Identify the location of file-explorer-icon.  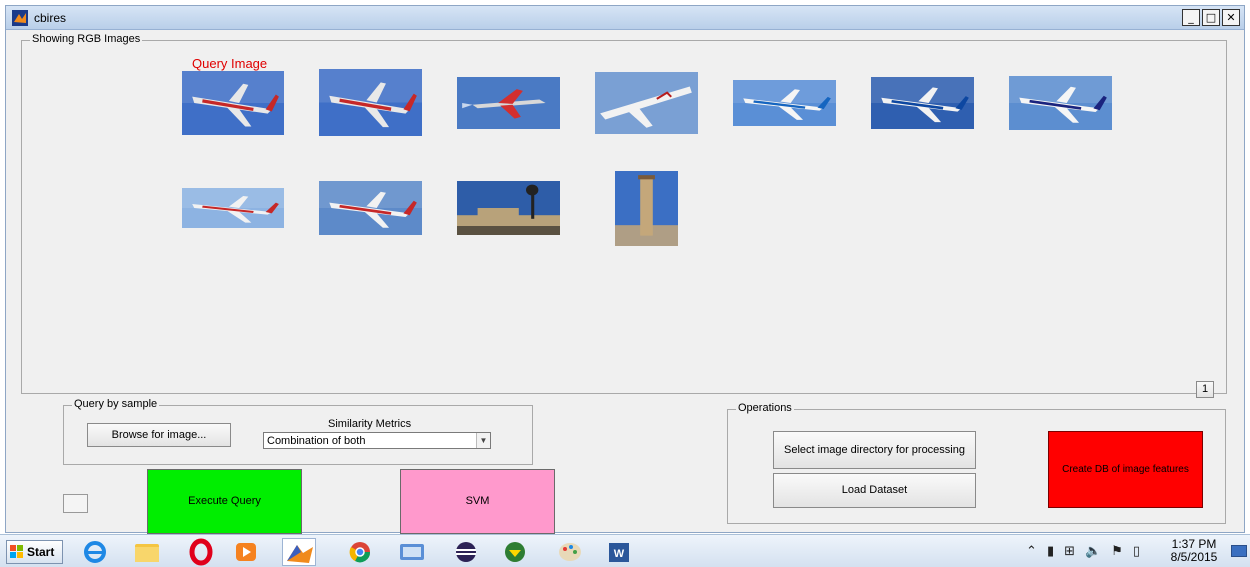
(147, 552).